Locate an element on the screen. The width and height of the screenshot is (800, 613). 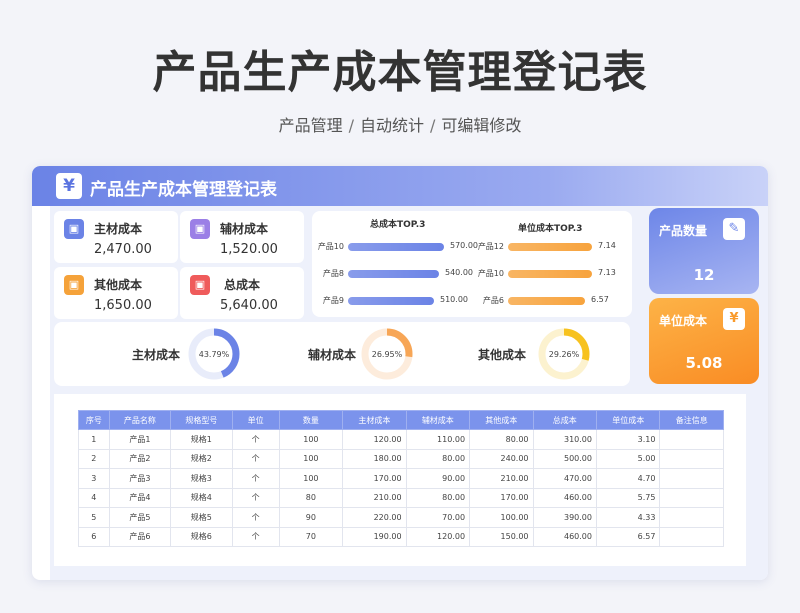
donut-chart: 29.26% is located at coordinates (564, 354).